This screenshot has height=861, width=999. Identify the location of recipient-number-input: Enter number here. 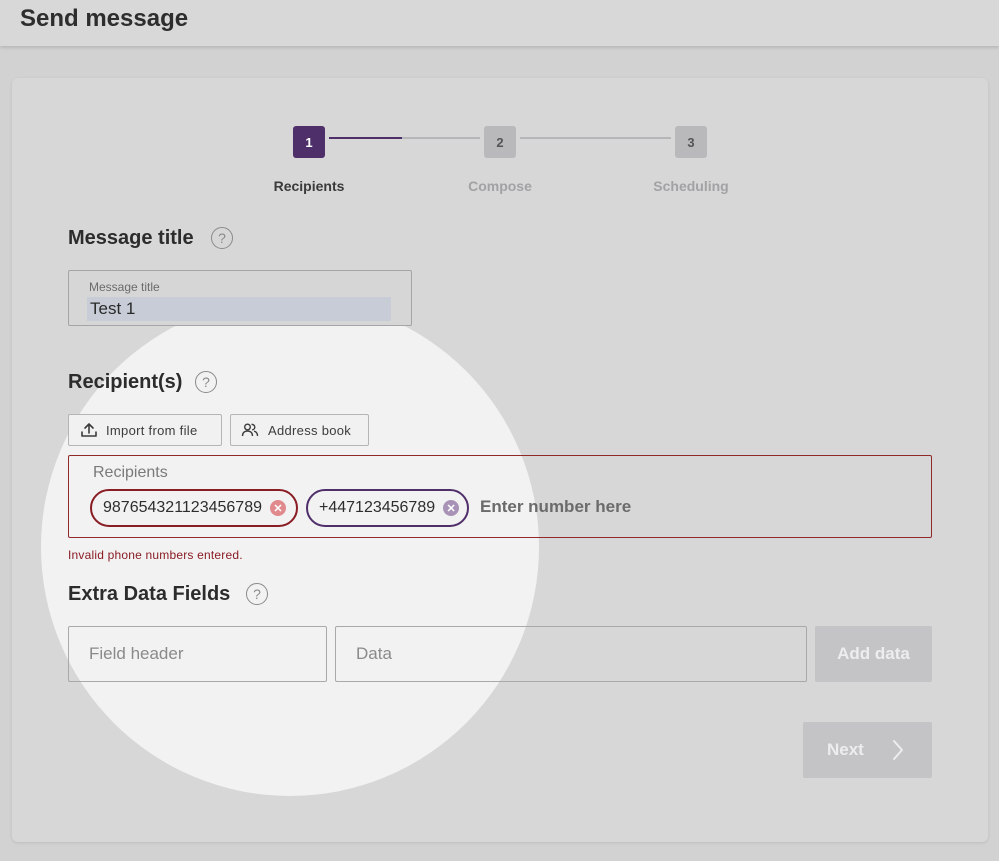
(555, 507).